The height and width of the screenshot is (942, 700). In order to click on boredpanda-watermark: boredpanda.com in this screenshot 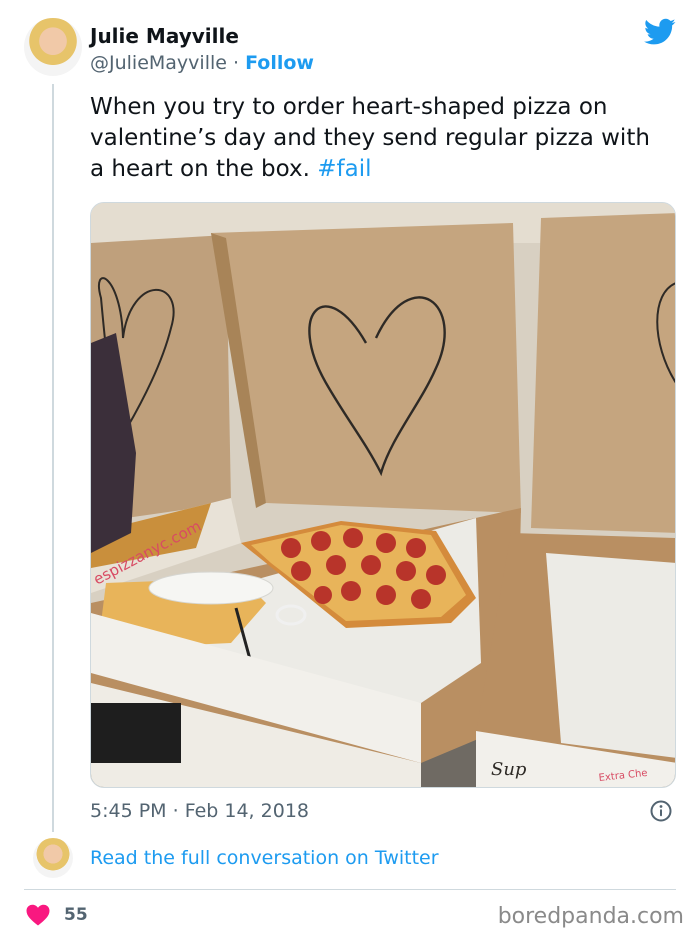, I will do `click(590, 916)`.